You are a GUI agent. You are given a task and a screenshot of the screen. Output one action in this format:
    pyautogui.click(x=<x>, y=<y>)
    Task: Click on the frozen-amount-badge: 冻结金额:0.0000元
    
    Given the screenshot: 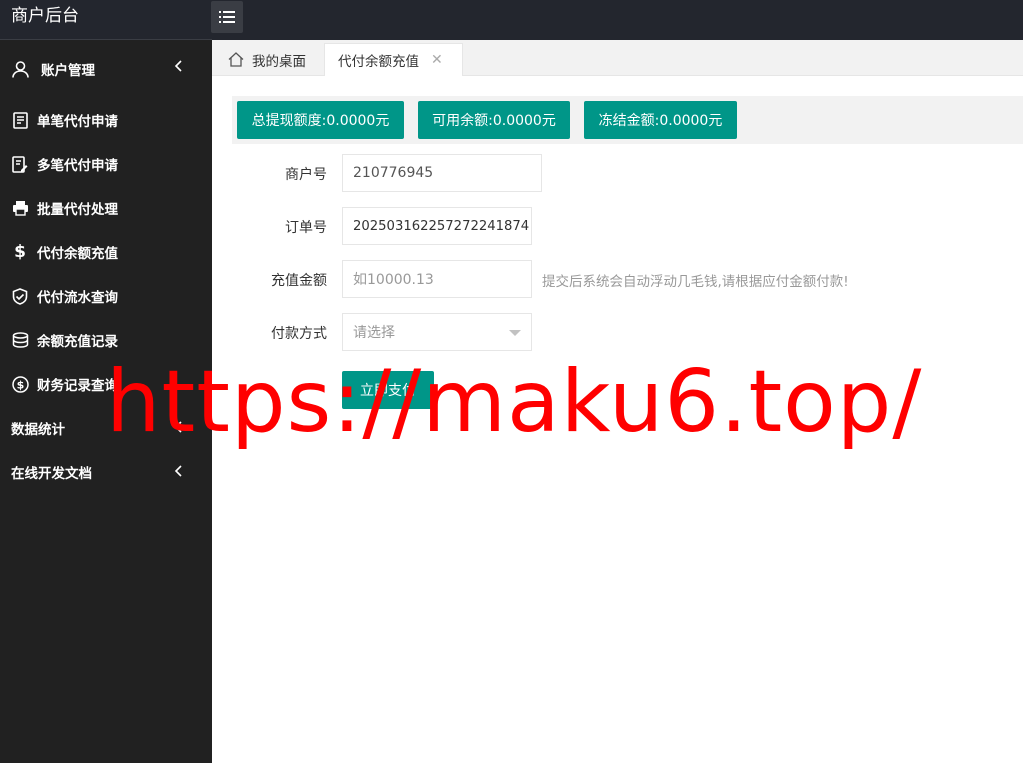 What is the action you would take?
    pyautogui.click(x=660, y=120)
    